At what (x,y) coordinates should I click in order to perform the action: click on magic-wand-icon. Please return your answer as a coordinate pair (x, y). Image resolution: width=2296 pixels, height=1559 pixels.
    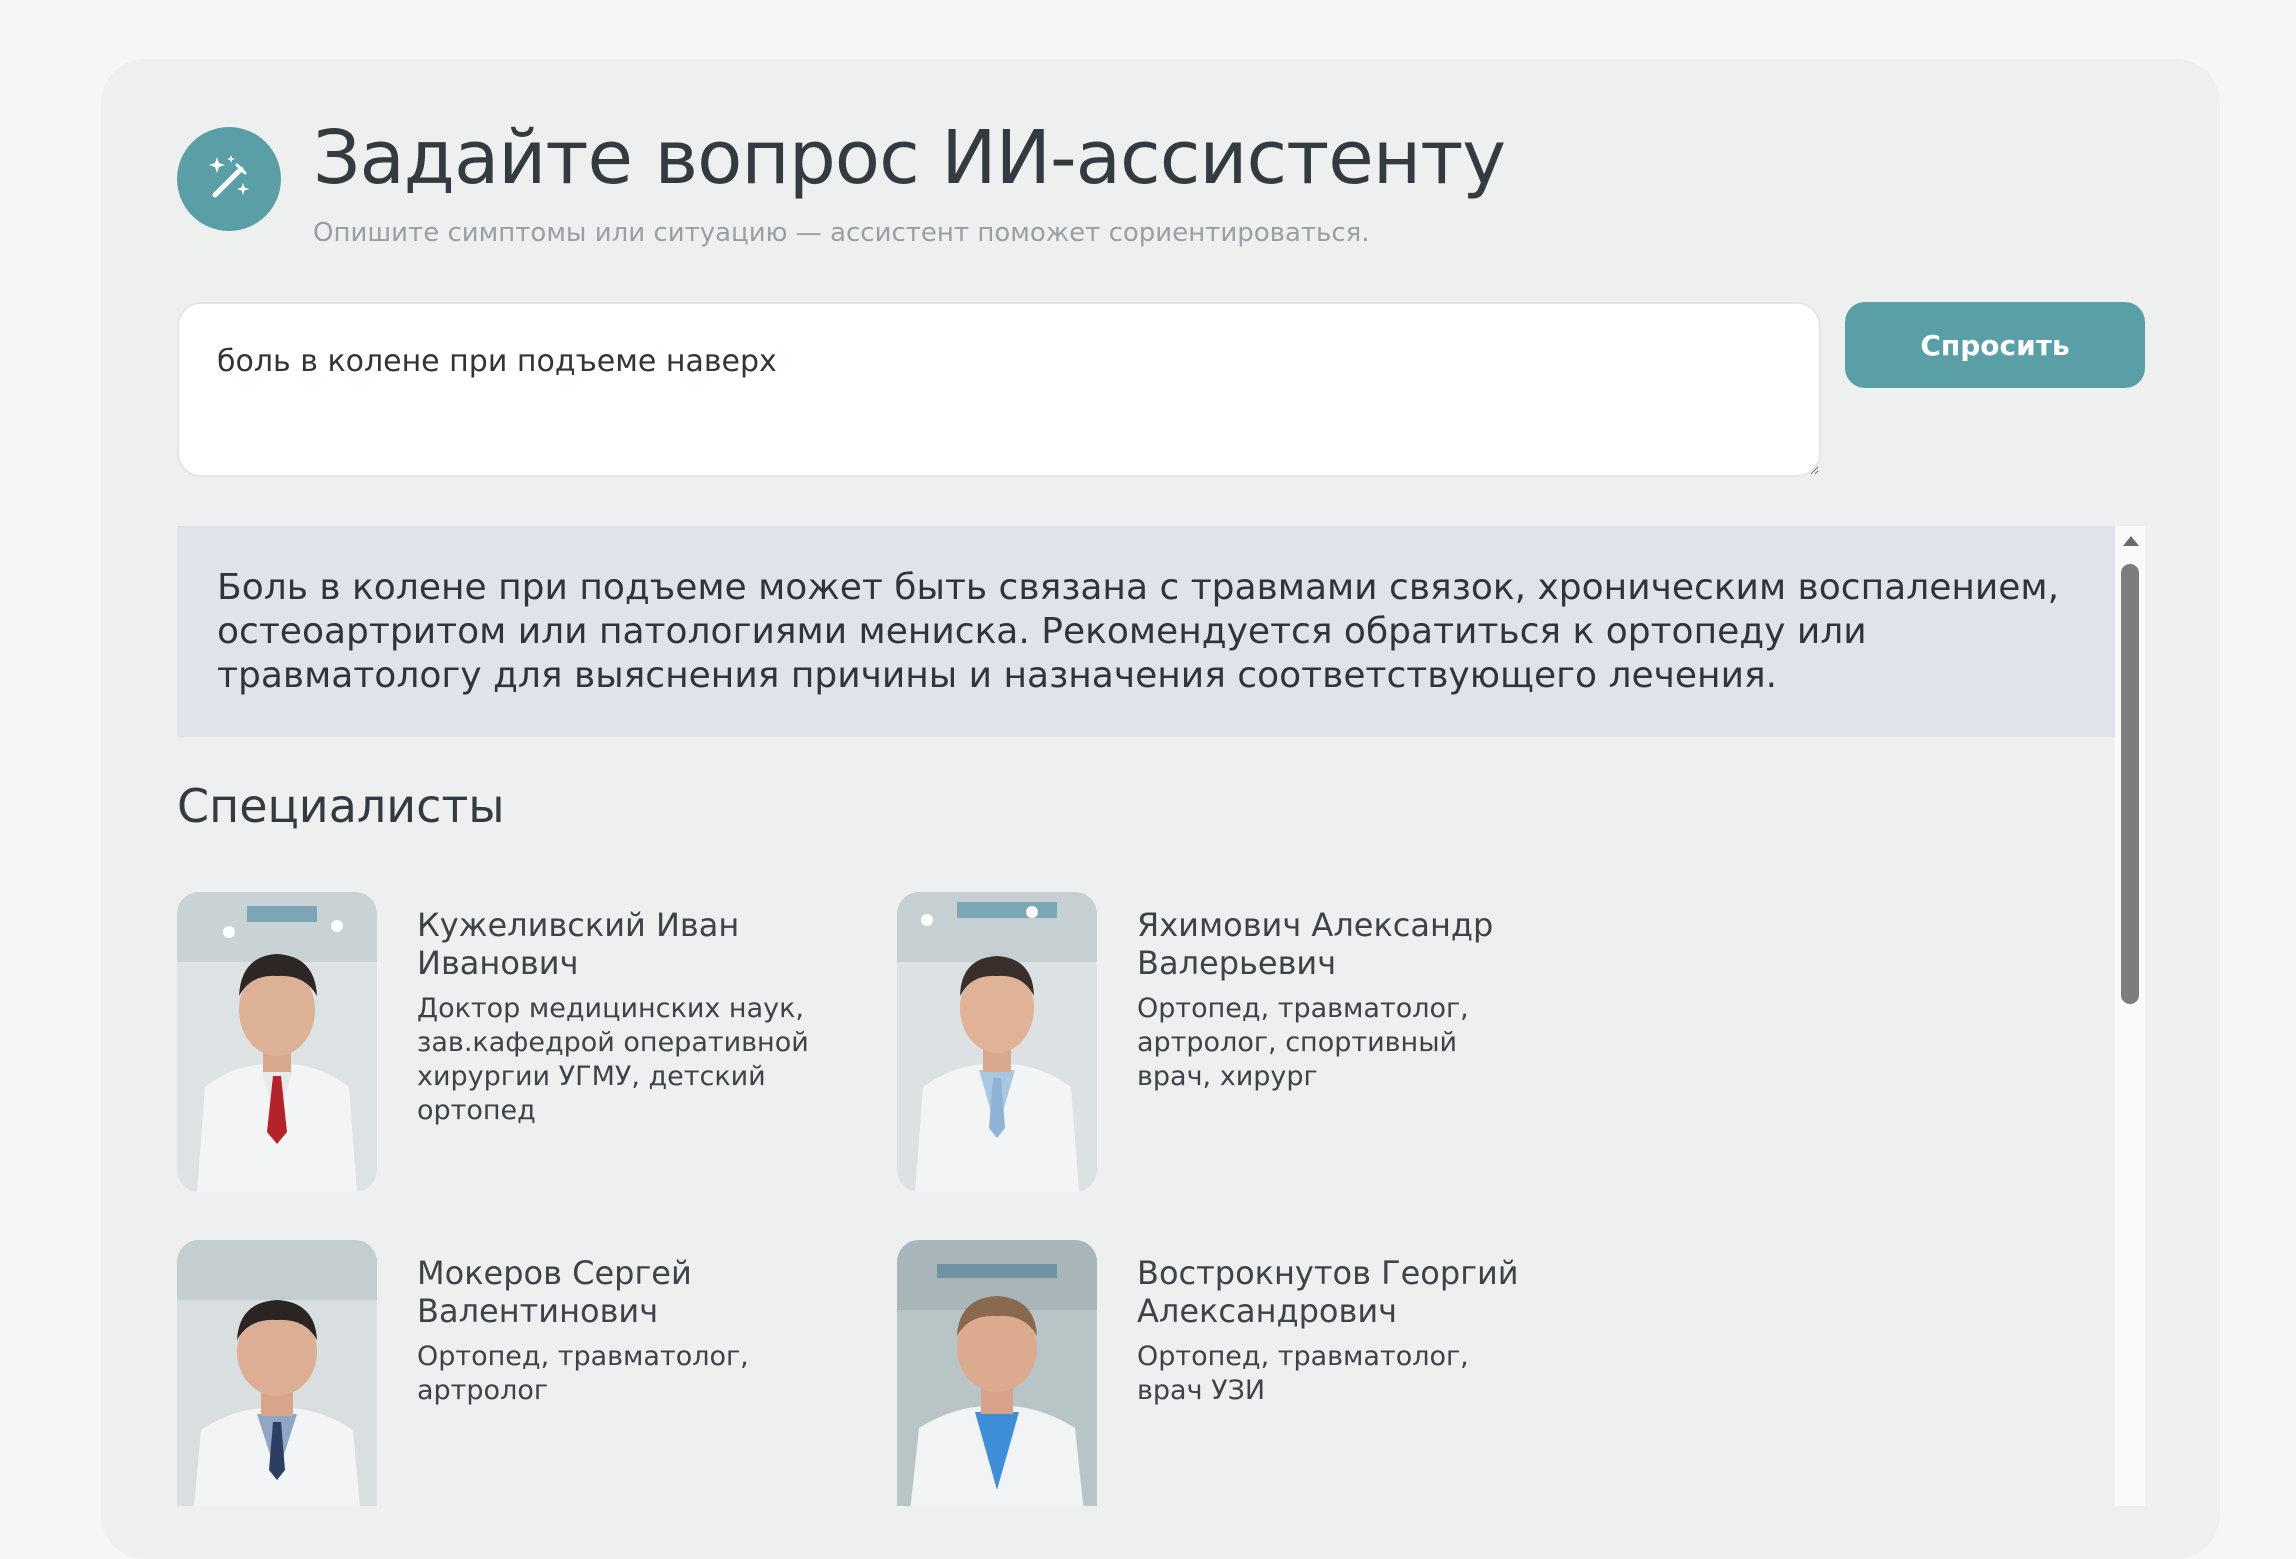
    Looking at the image, I should click on (229, 179).